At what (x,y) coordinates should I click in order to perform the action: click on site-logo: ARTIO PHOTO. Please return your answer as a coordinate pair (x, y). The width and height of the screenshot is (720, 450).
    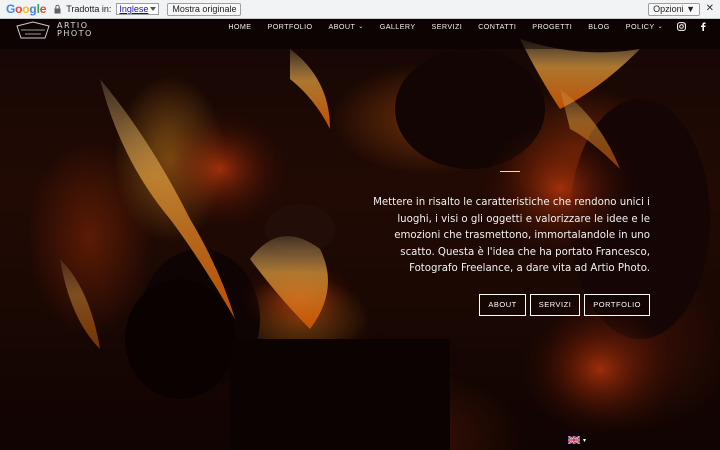
    Looking at the image, I should click on (54, 30).